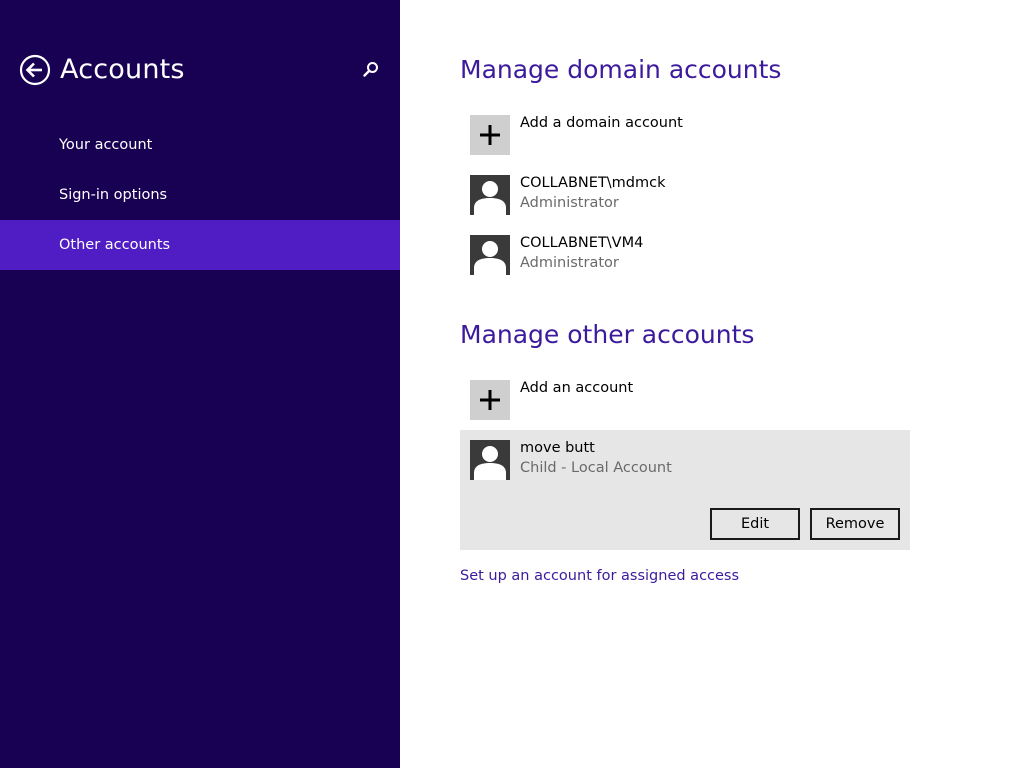 The image size is (1024, 768). What do you see at coordinates (113, 195) in the screenshot?
I see `nav-item-label: Sign-in options` at bounding box center [113, 195].